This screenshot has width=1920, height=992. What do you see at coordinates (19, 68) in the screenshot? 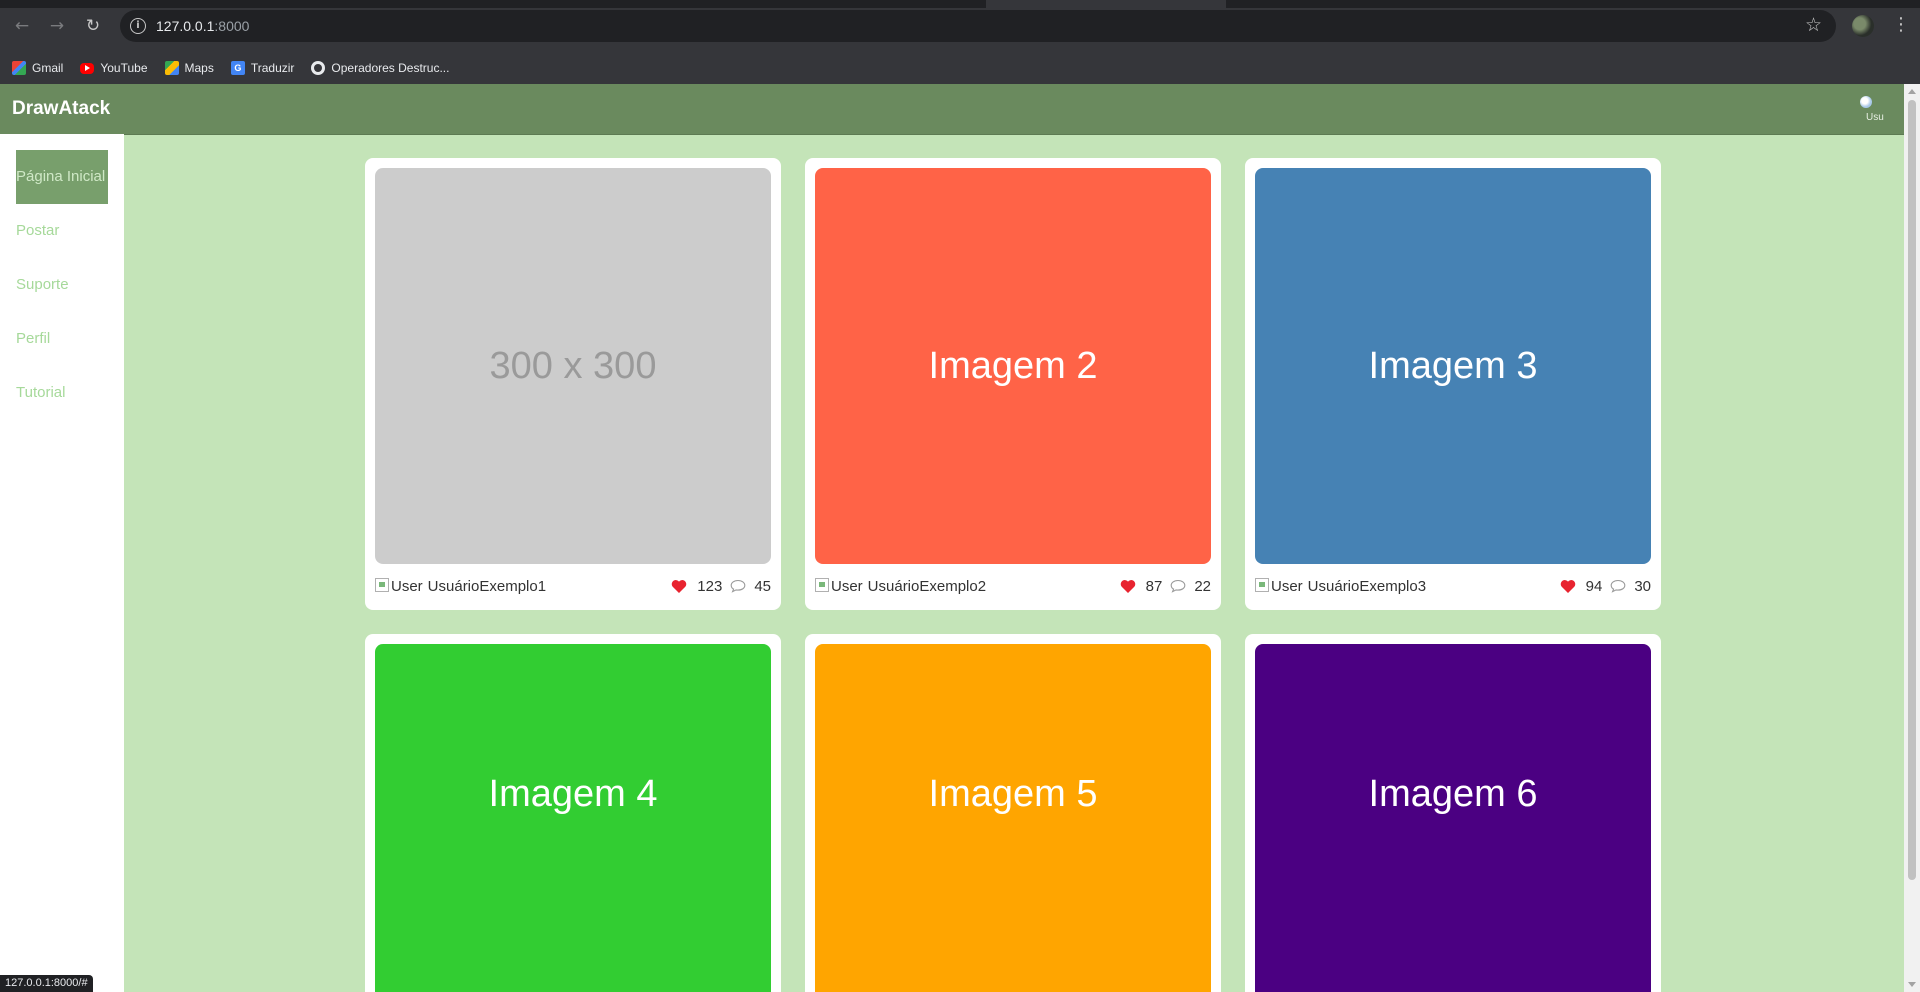
I see `gmail-icon` at bounding box center [19, 68].